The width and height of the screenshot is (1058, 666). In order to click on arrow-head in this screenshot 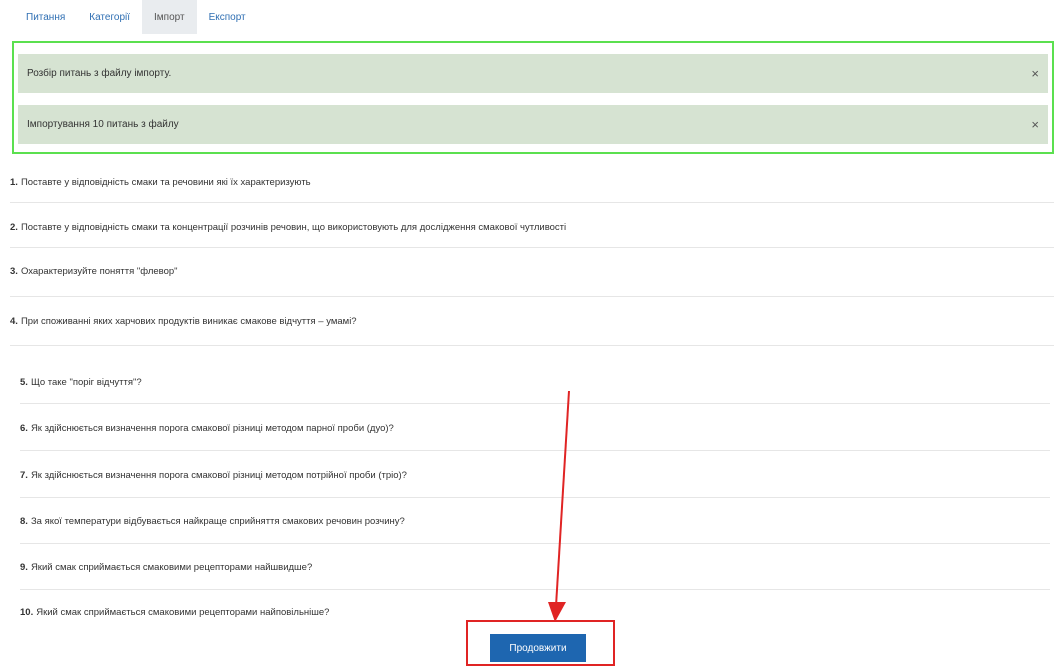, I will do `click(557, 612)`.